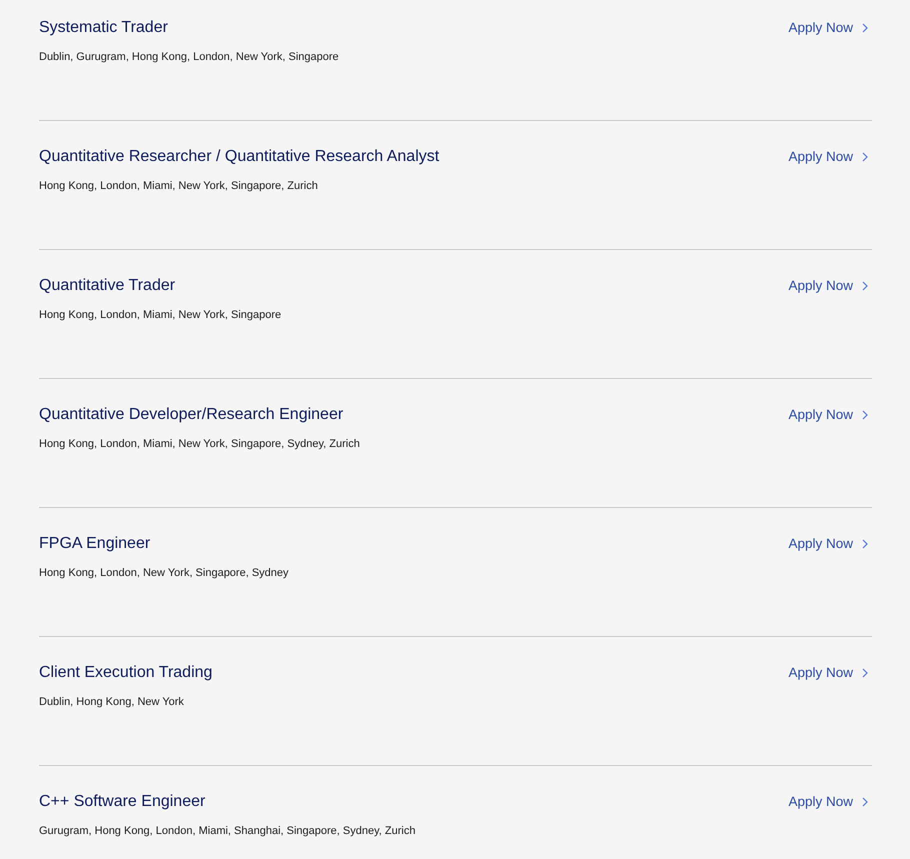 The image size is (910, 859). Describe the element at coordinates (107, 286) in the screenshot. I see `job-title: Quantitative Trader` at that location.